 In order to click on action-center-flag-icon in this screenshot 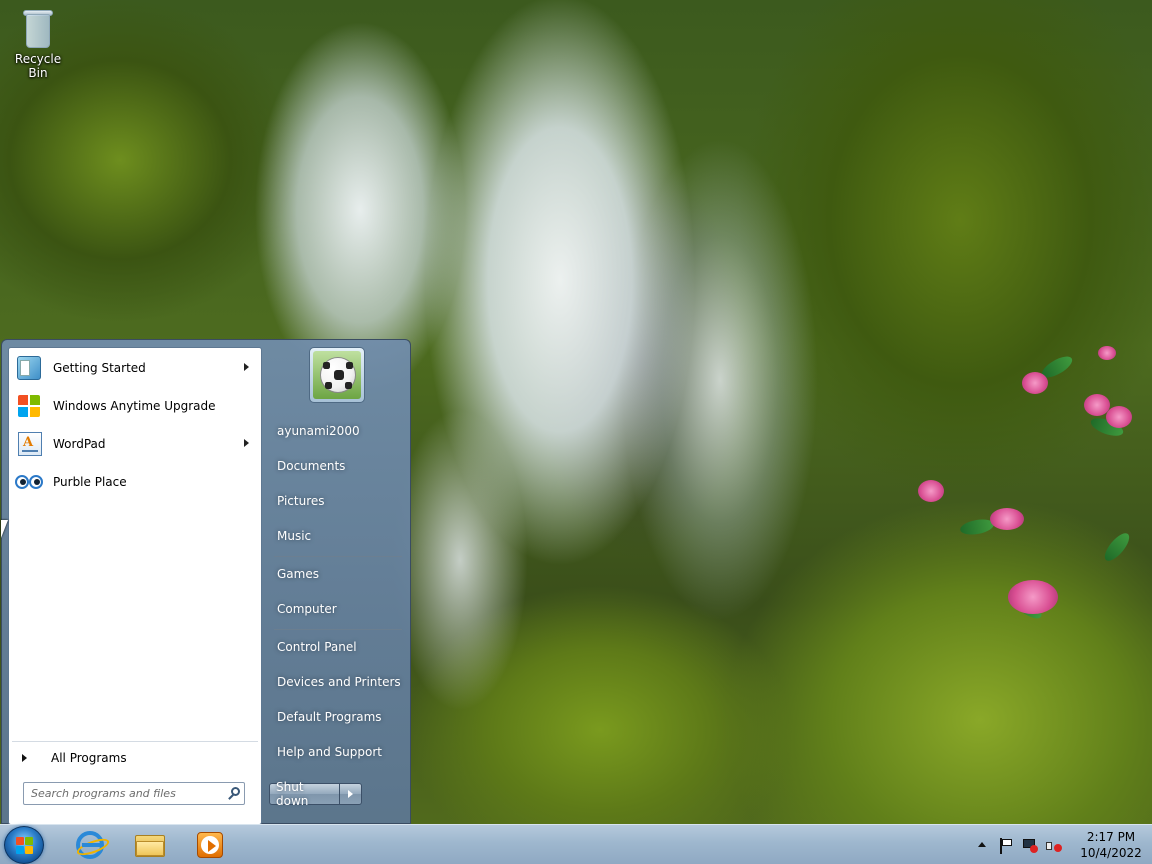, I will do `click(1006, 846)`.